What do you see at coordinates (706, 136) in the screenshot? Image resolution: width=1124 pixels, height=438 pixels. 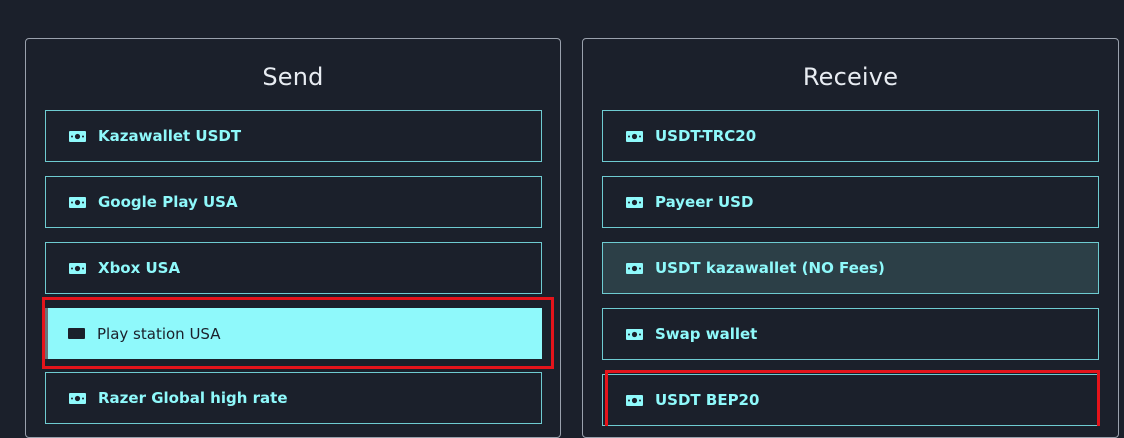 I see `option-label: USDT-TRC20` at bounding box center [706, 136].